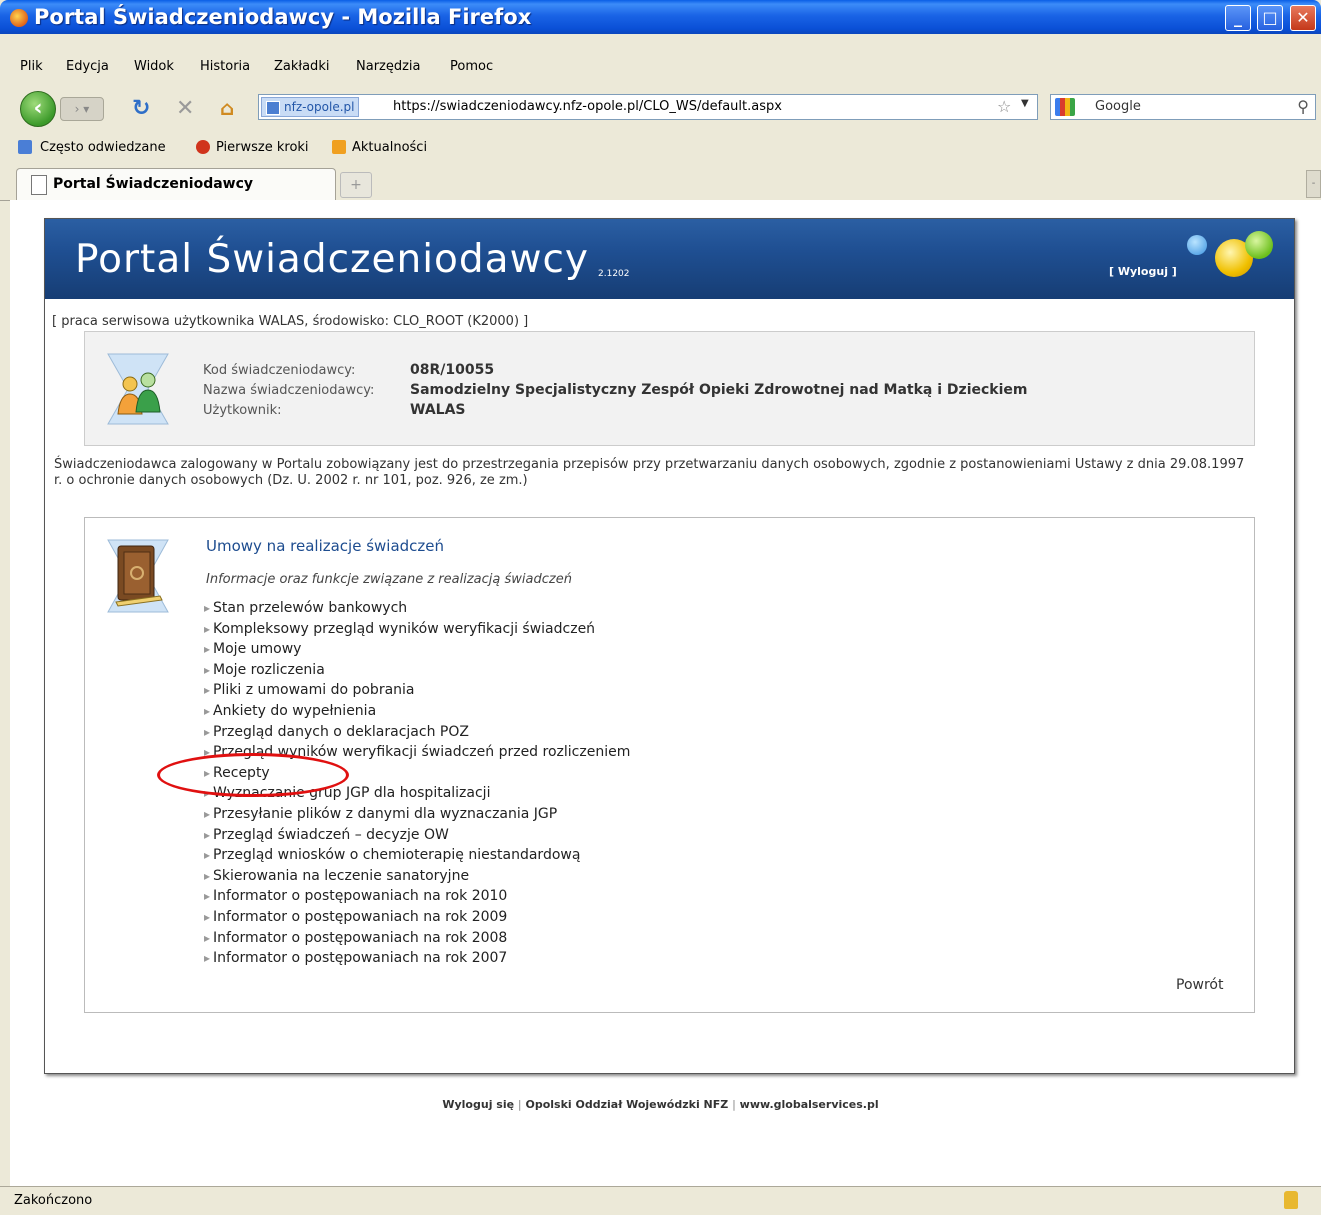 This screenshot has height=1215, width=1321. What do you see at coordinates (242, 410) in the screenshot?
I see `user-label: Użytkownik:` at bounding box center [242, 410].